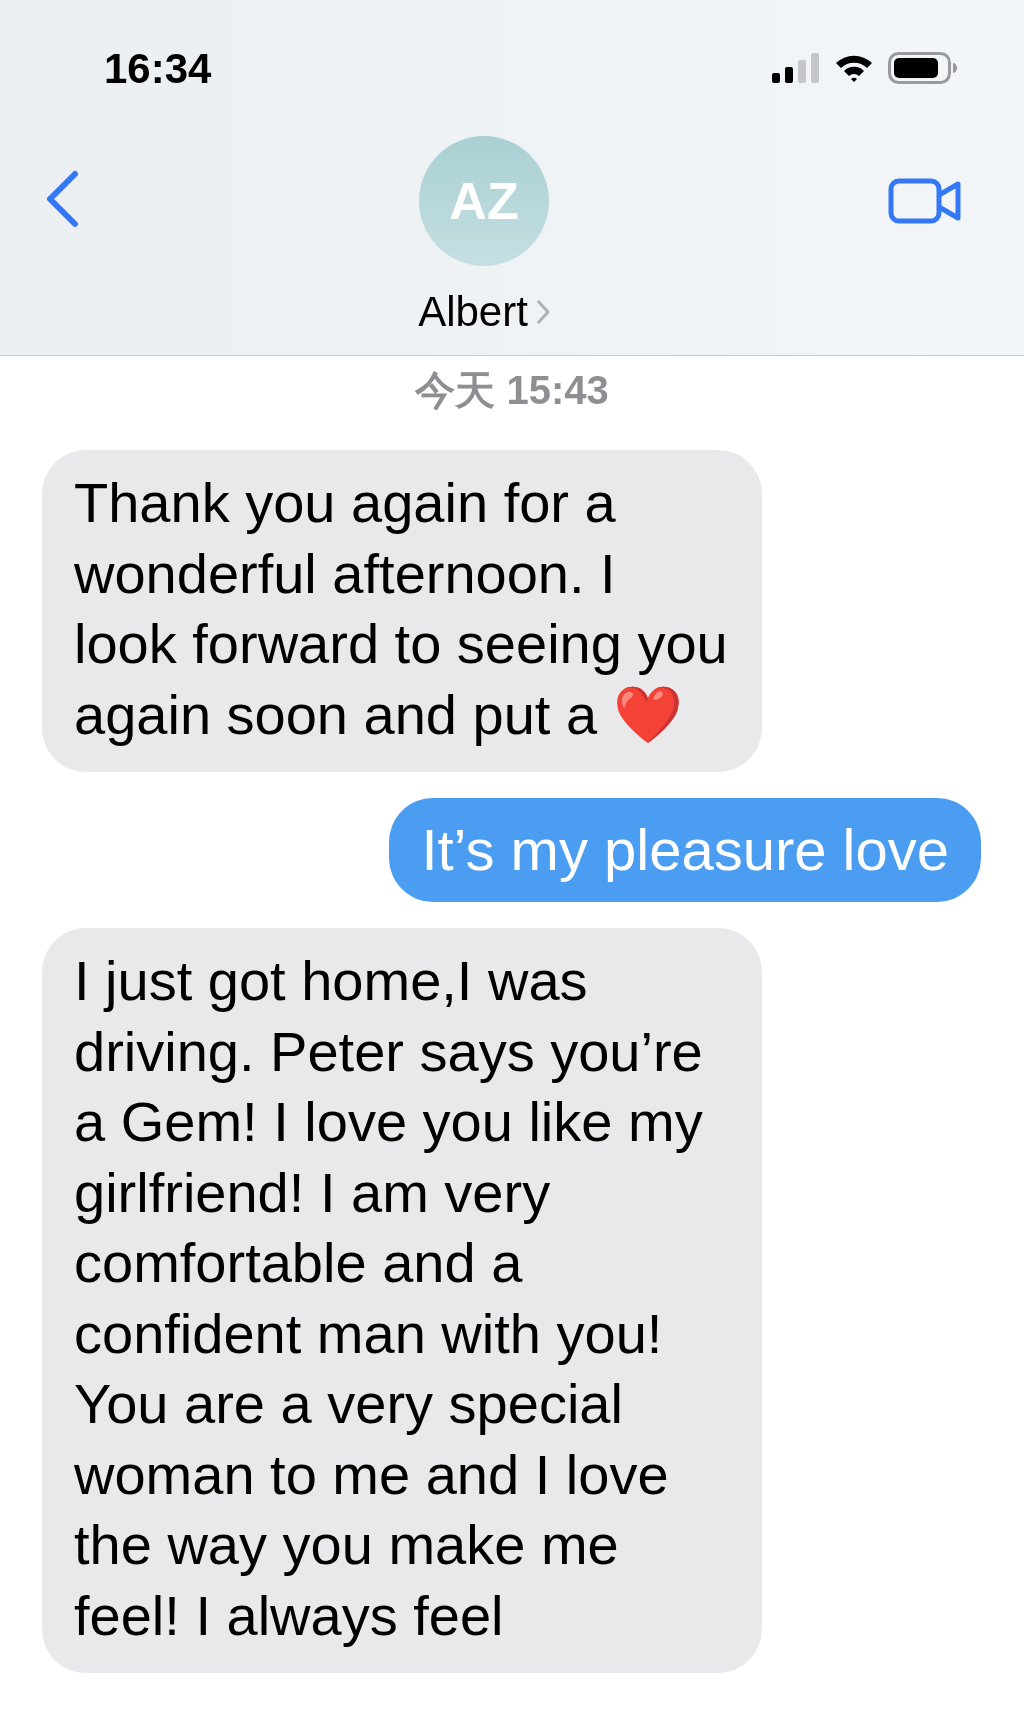 The image size is (1024, 1728). What do you see at coordinates (796, 68) in the screenshot?
I see `signal-icon` at bounding box center [796, 68].